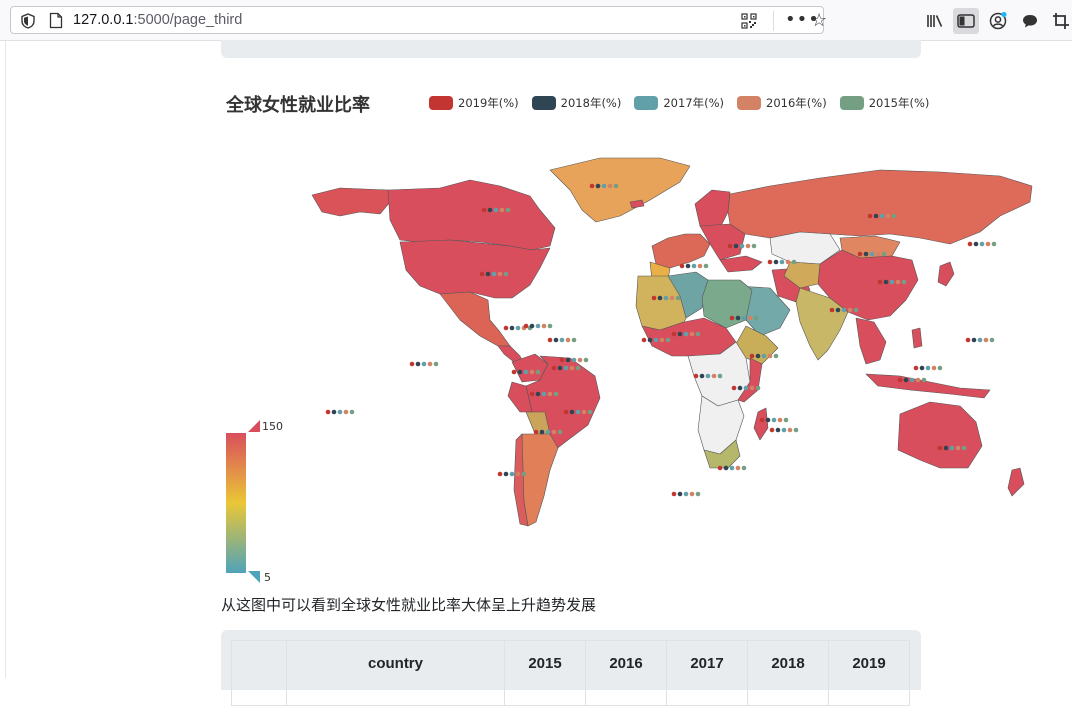  What do you see at coordinates (935, 21) in the screenshot?
I see `library-icon` at bounding box center [935, 21].